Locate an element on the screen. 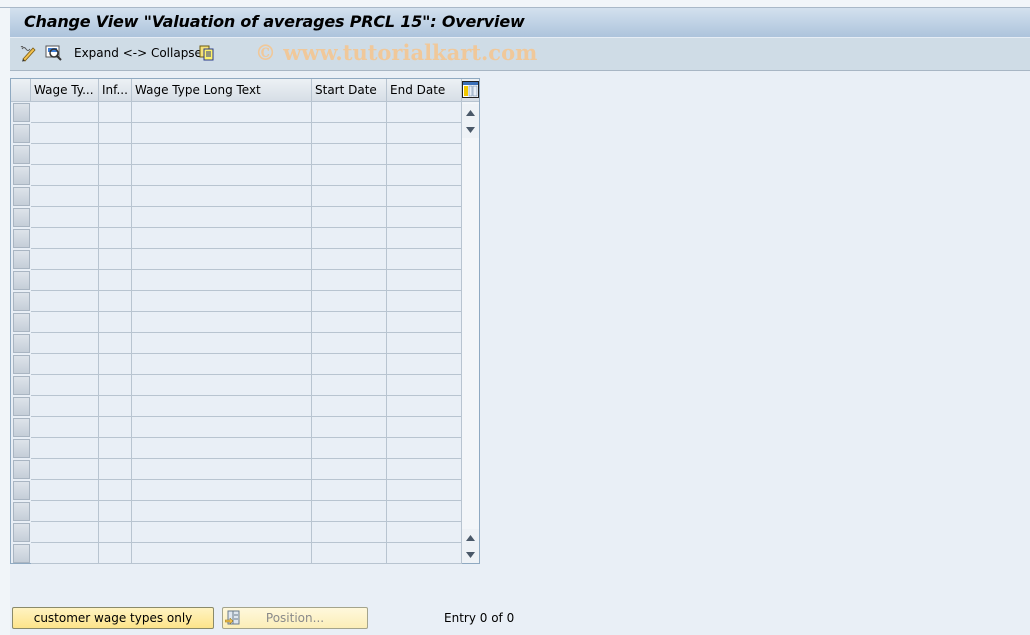 This screenshot has width=1030, height=635. display-change-button is located at coordinates (29, 53).